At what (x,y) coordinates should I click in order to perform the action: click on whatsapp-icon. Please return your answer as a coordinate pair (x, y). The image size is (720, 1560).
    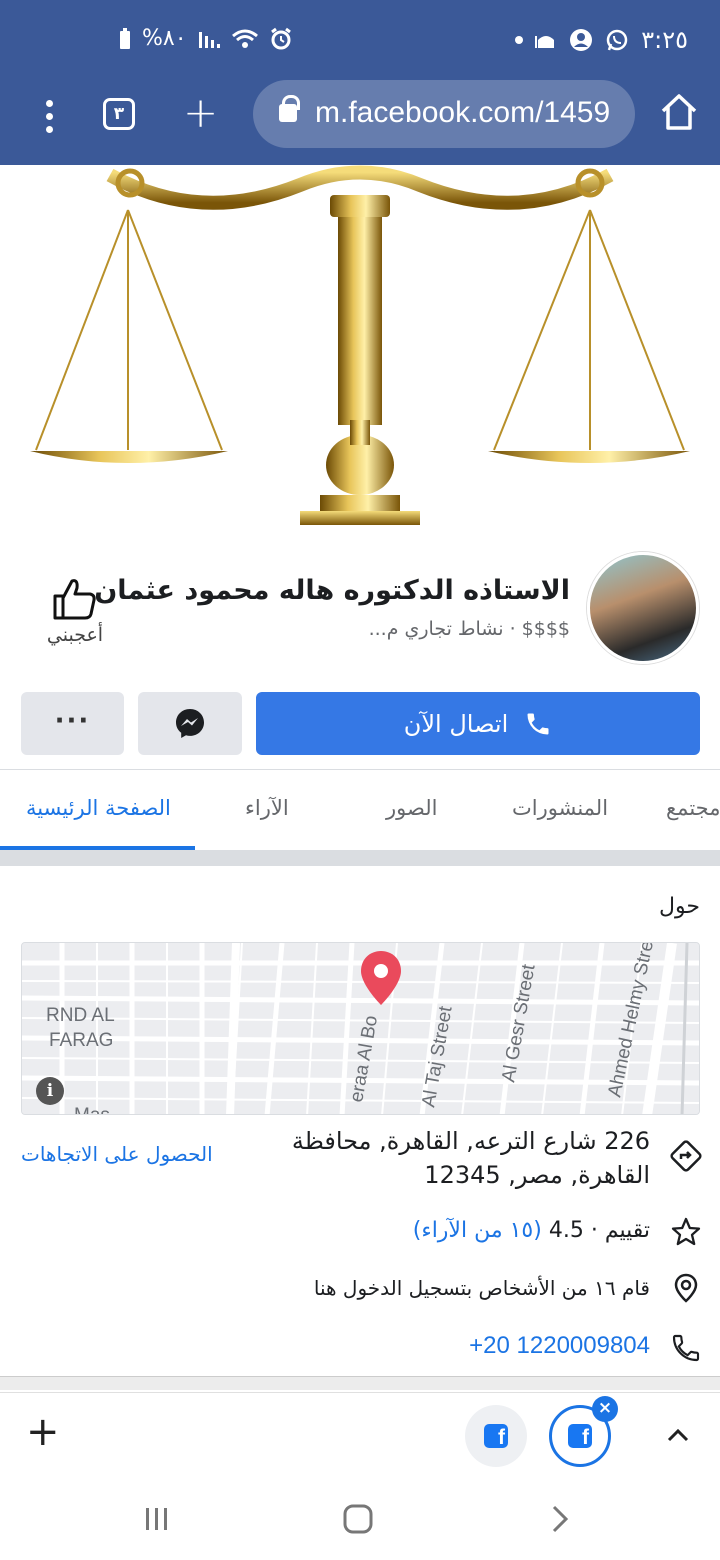
    Looking at the image, I should click on (617, 40).